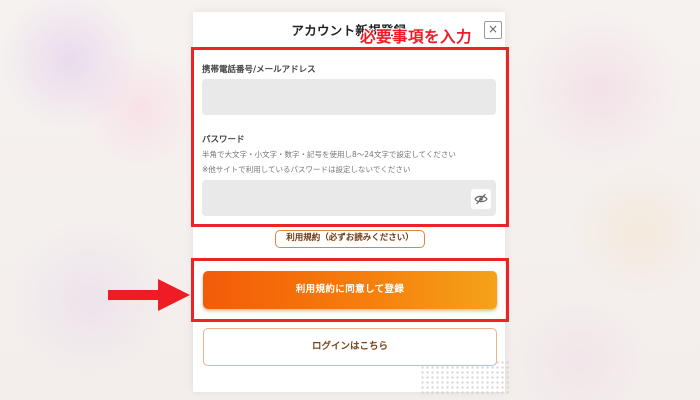 The image size is (700, 400). What do you see at coordinates (349, 198) in the screenshot?
I see `password-input` at bounding box center [349, 198].